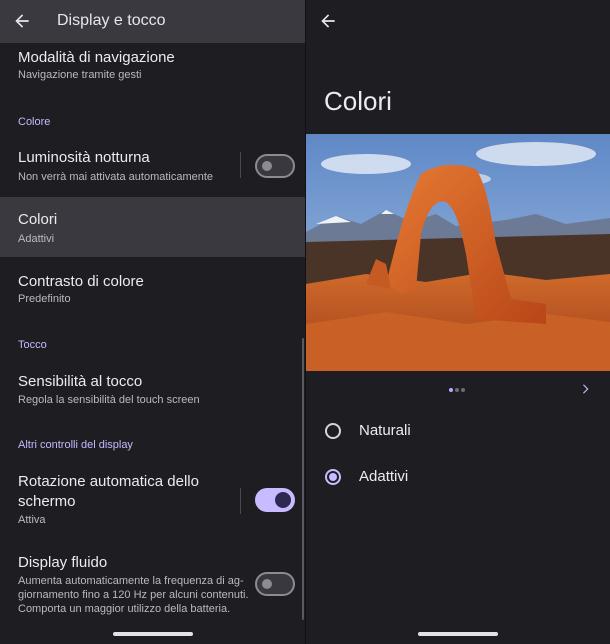 Image resolution: width=610 pixels, height=644 pixels. I want to click on item-subtitle: Navigazione tramite gesti, so click(80, 75).